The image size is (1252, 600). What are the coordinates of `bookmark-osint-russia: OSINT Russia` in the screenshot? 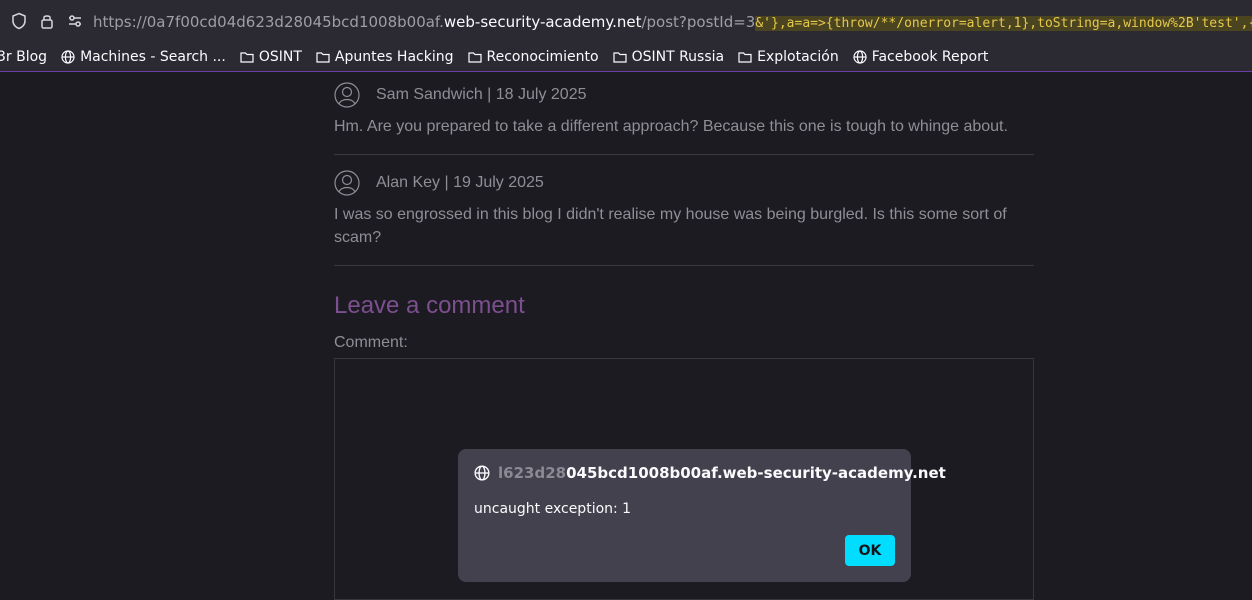 It's located at (668, 56).